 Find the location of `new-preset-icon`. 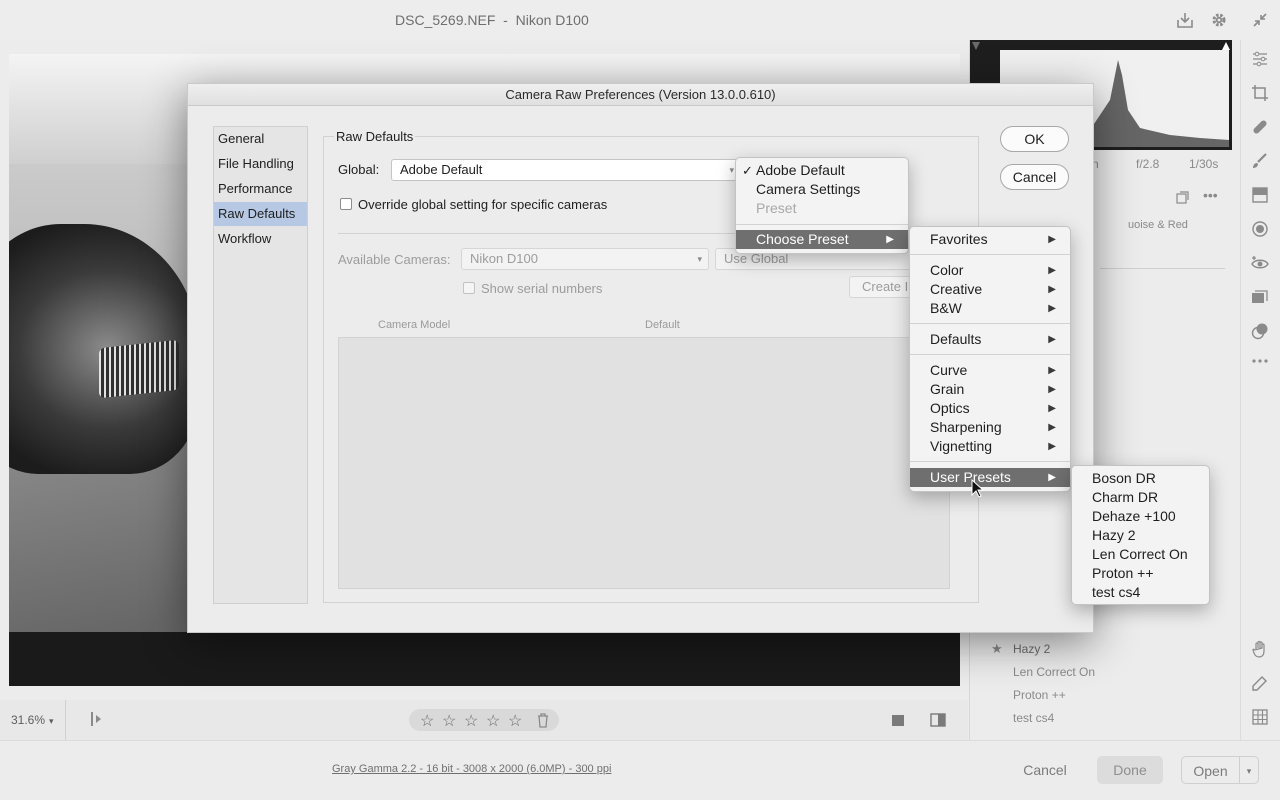

new-preset-icon is located at coordinates (1182, 198).